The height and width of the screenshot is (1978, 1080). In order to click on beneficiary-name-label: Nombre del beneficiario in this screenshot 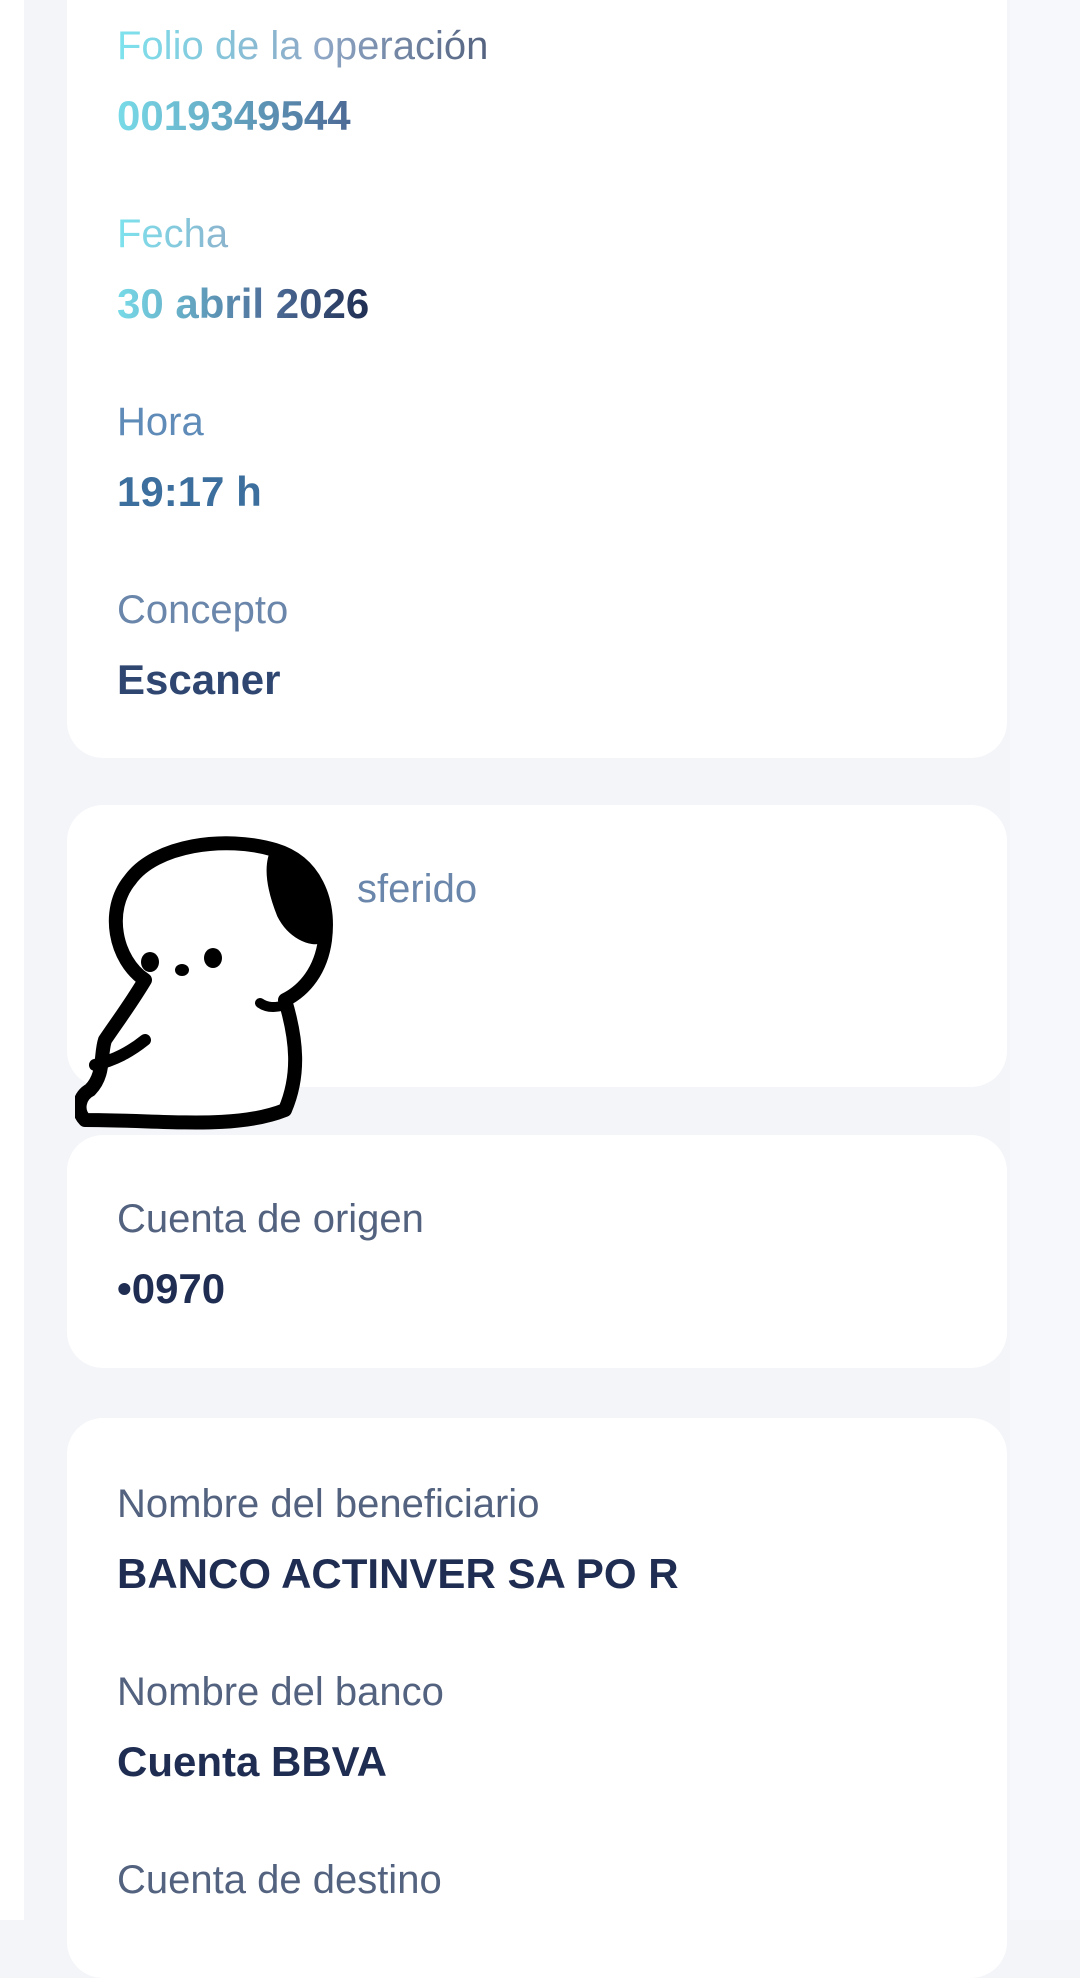, I will do `click(328, 1504)`.